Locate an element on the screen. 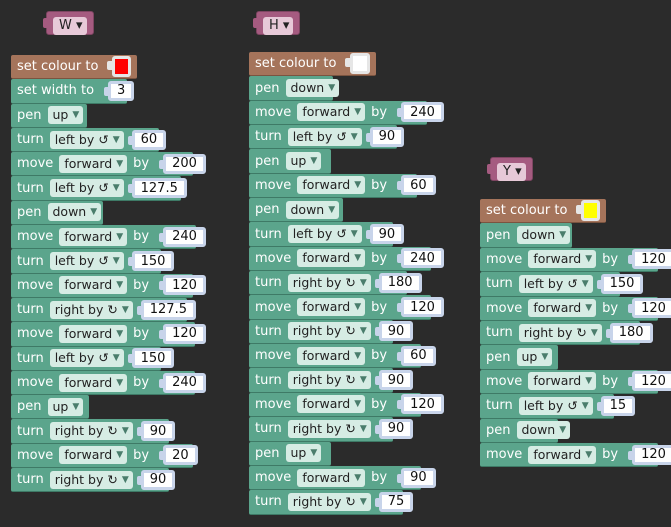  procedure-name-dropdown: Y ▾ is located at coordinates (511, 172).